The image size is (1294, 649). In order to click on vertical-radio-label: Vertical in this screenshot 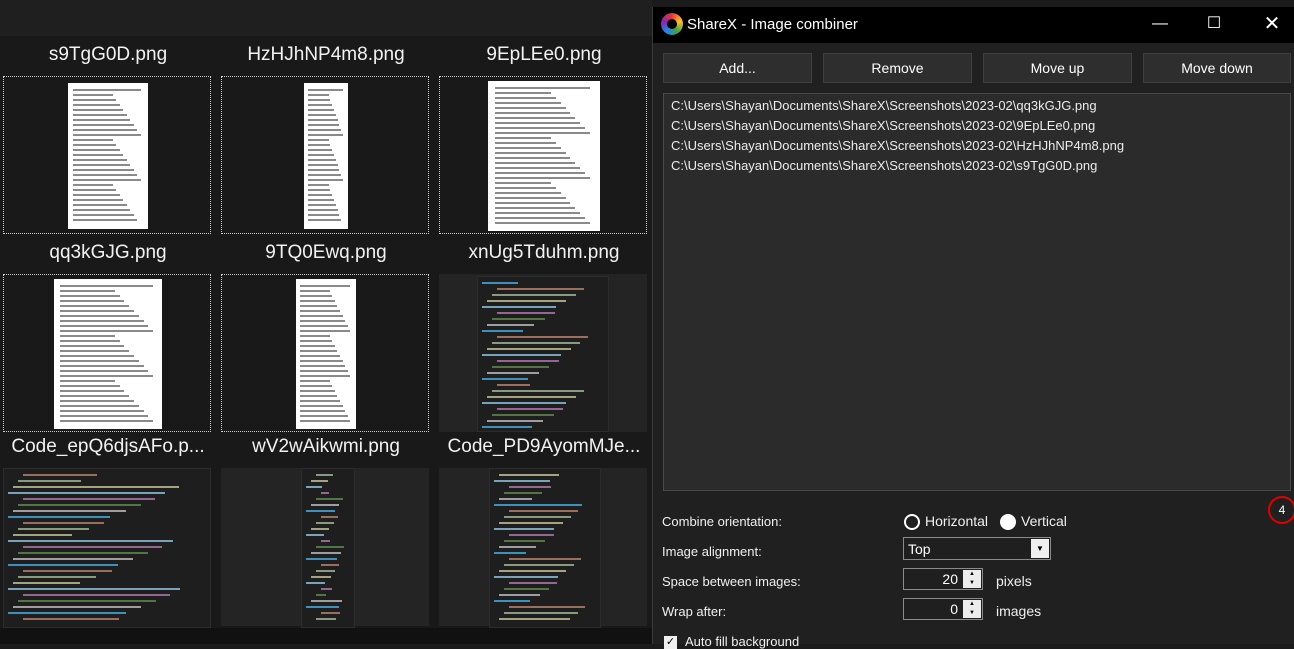, I will do `click(1044, 521)`.